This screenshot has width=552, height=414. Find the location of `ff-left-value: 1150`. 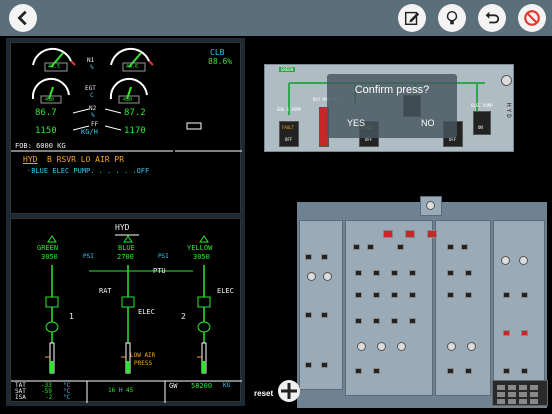

ff-left-value: 1150 is located at coordinates (46, 131).